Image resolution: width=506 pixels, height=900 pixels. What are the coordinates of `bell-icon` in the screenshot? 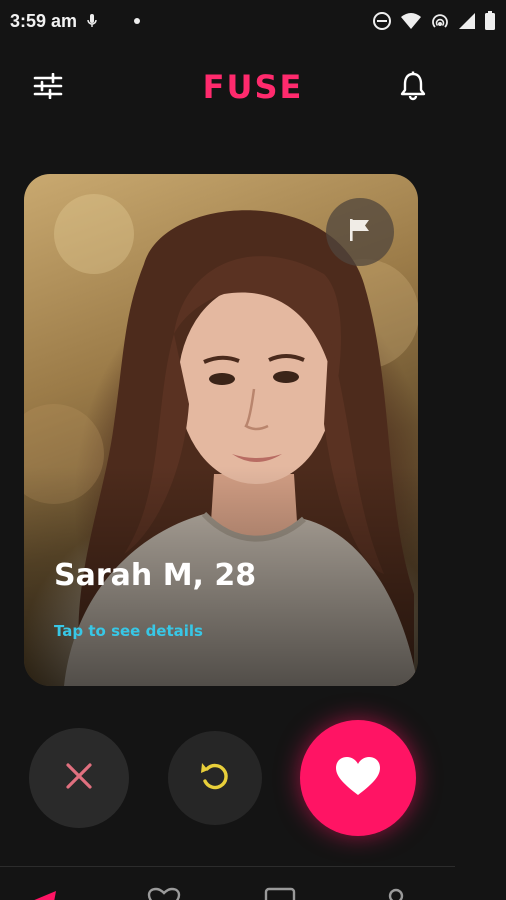 It's located at (413, 88).